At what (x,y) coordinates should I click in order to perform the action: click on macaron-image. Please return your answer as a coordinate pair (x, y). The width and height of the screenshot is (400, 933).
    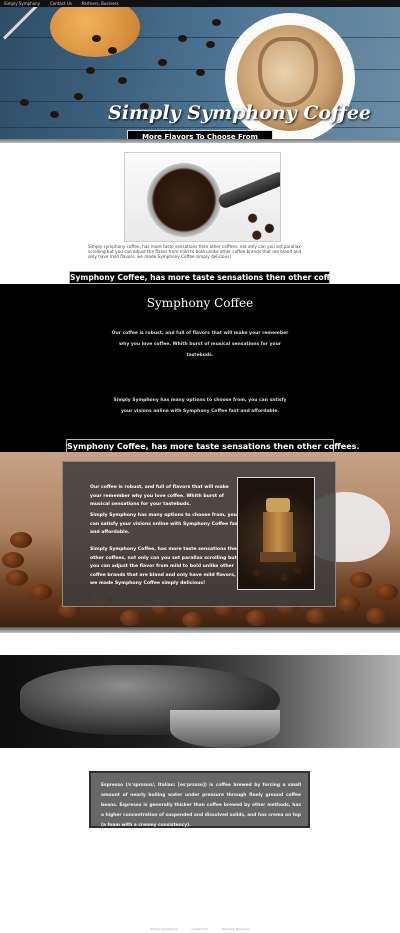
    Looking at the image, I should click on (95, 32).